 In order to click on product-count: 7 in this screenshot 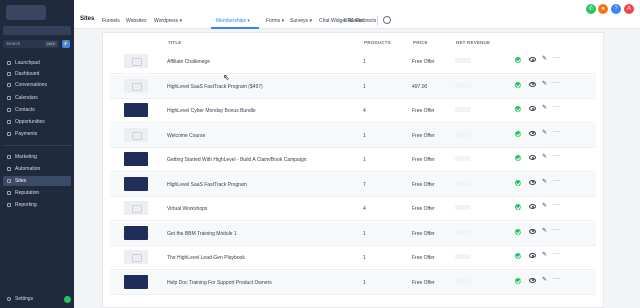, I will do `click(364, 184)`.